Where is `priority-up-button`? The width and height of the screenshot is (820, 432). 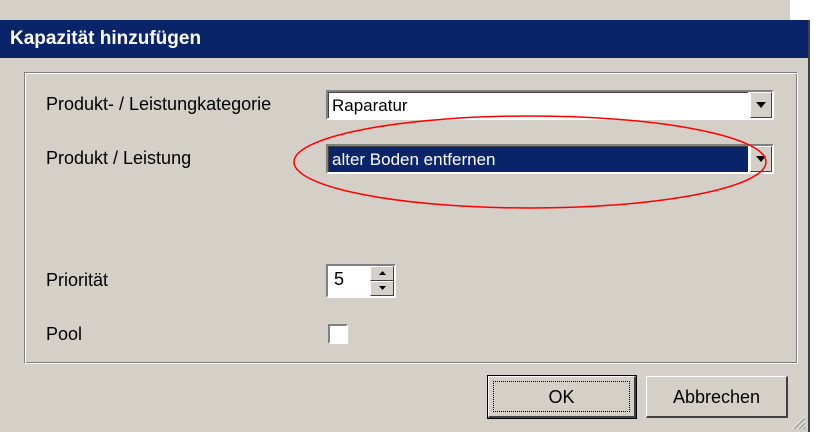 priority-up-button is located at coordinates (382, 273).